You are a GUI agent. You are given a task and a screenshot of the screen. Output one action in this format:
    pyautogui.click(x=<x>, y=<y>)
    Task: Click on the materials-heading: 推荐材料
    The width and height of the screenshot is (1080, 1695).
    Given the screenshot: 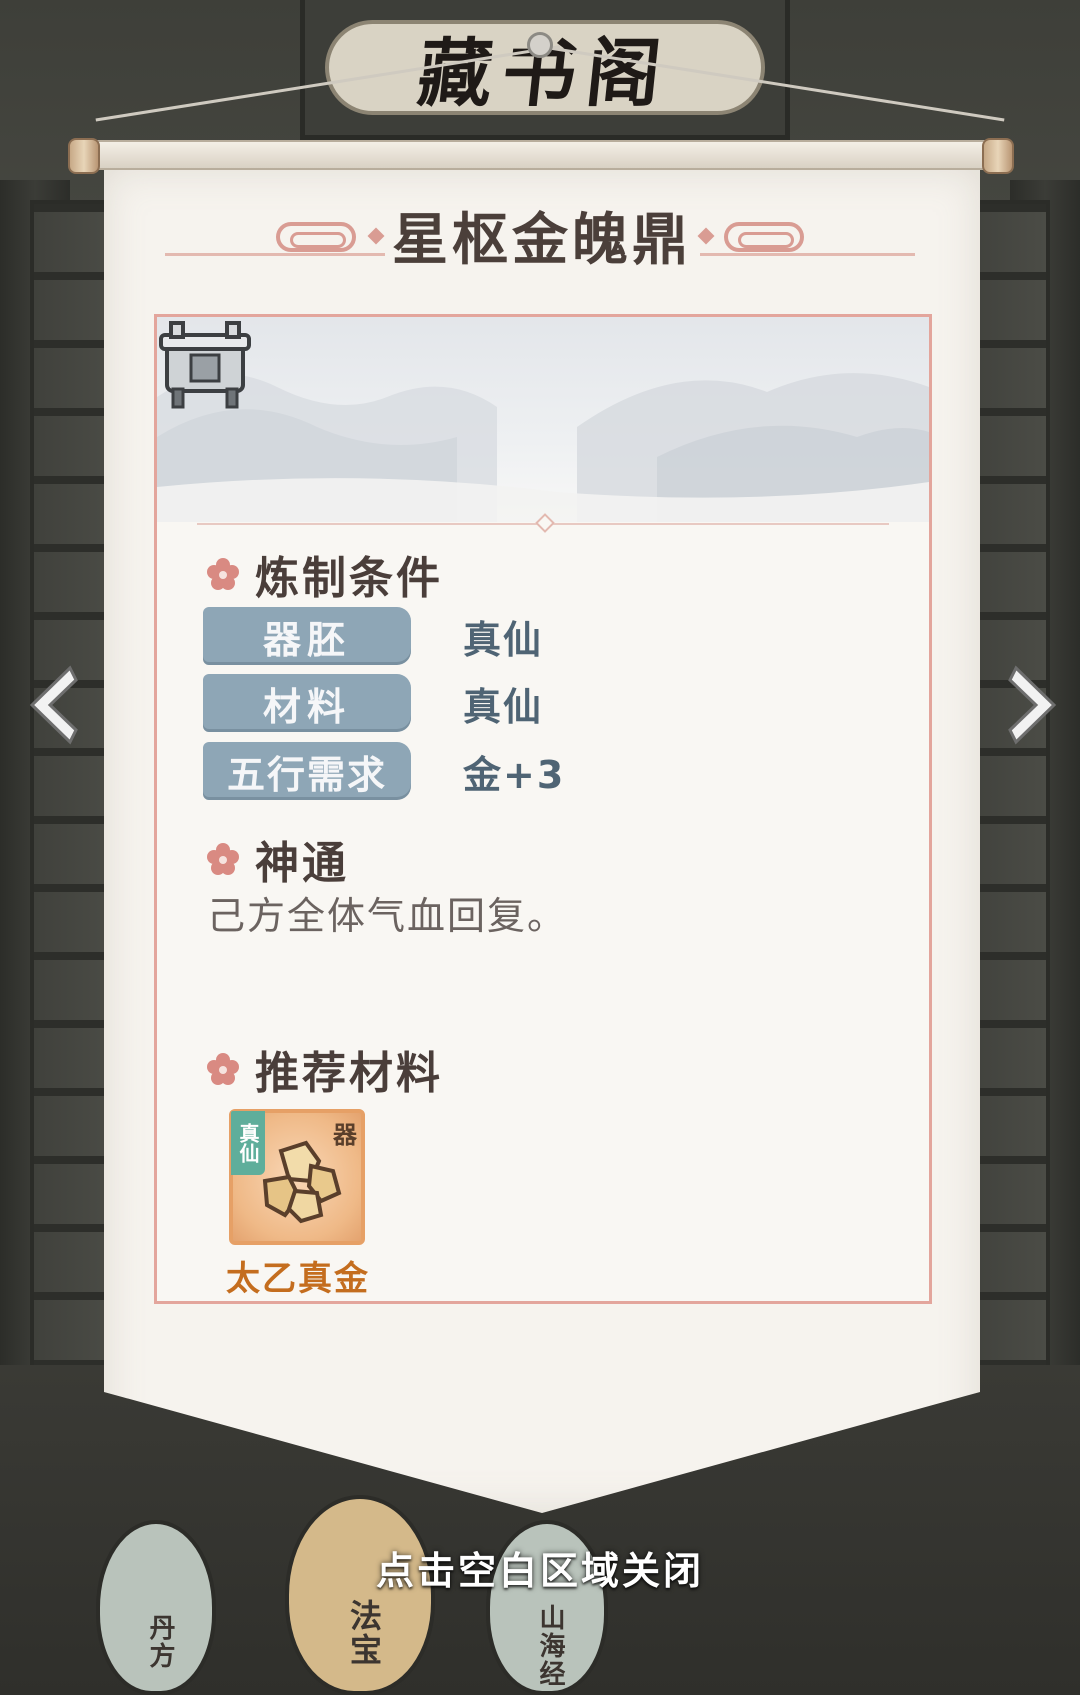 What is the action you would take?
    pyautogui.click(x=324, y=1069)
    